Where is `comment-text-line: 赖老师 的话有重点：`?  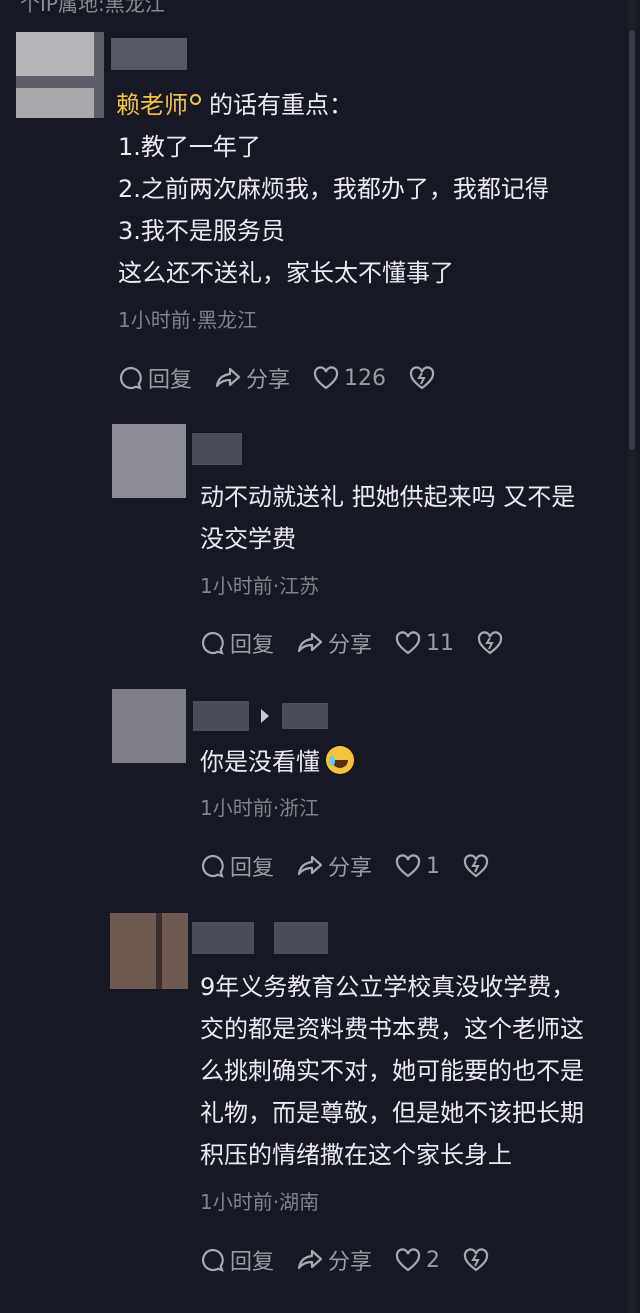 comment-text-line: 赖老师 的话有重点： is located at coordinates (234, 105).